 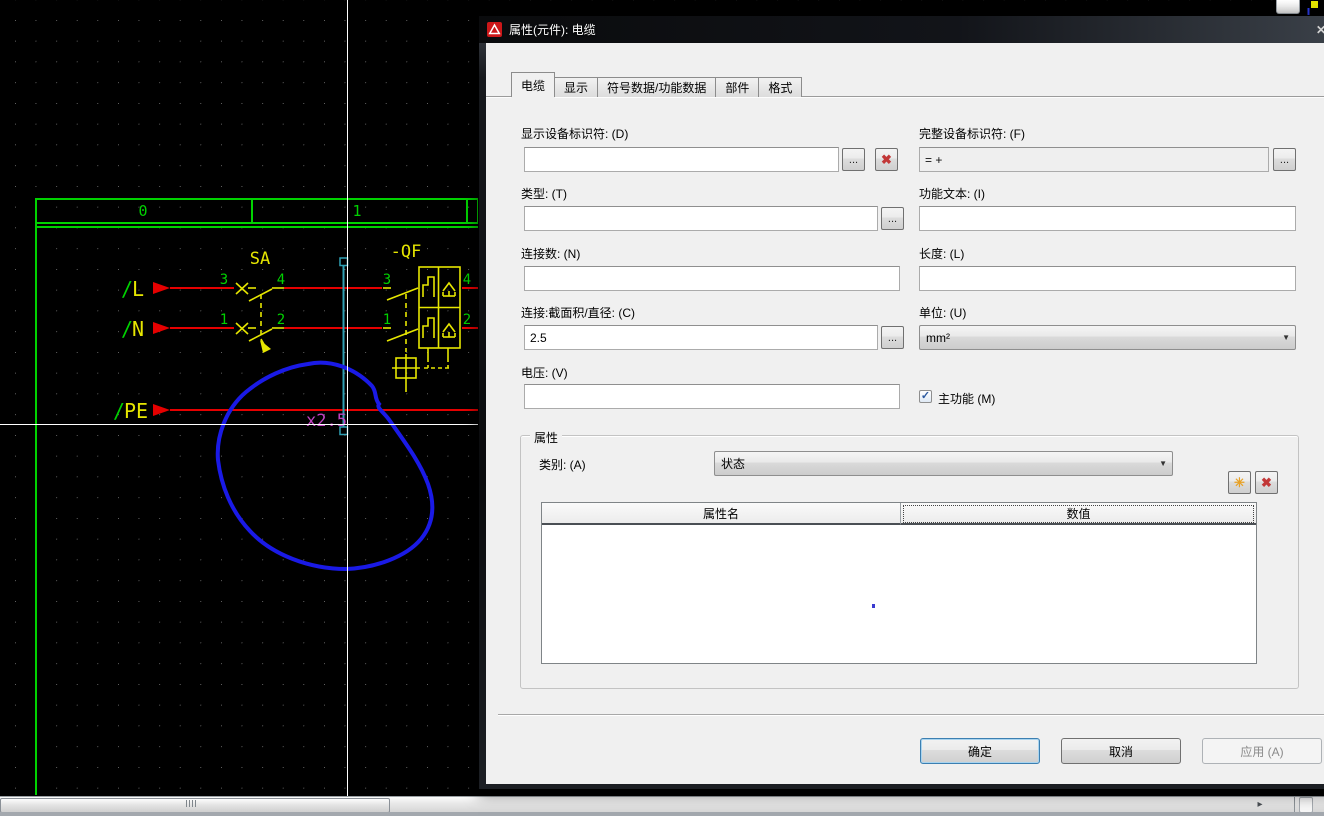 What do you see at coordinates (1262, 751) in the screenshot?
I see `apply-button: 应用 (A)` at bounding box center [1262, 751].